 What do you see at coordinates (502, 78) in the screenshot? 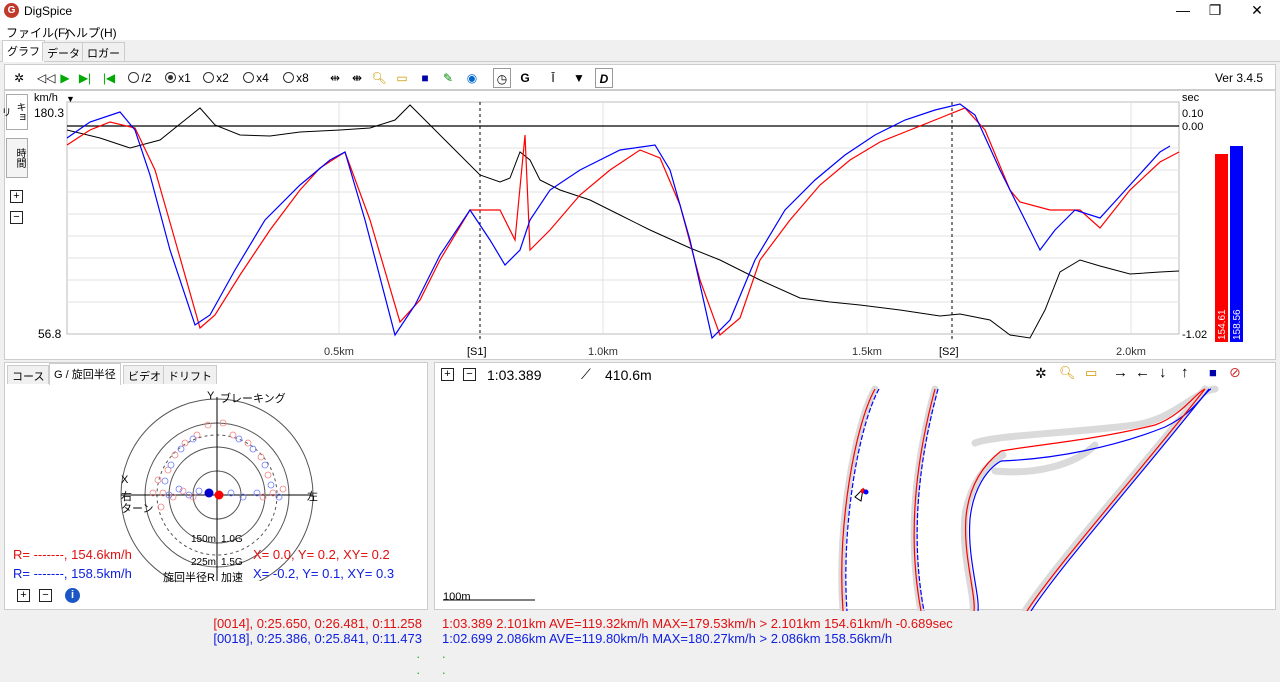
I see `stopwatch-icon: ◷` at bounding box center [502, 78].